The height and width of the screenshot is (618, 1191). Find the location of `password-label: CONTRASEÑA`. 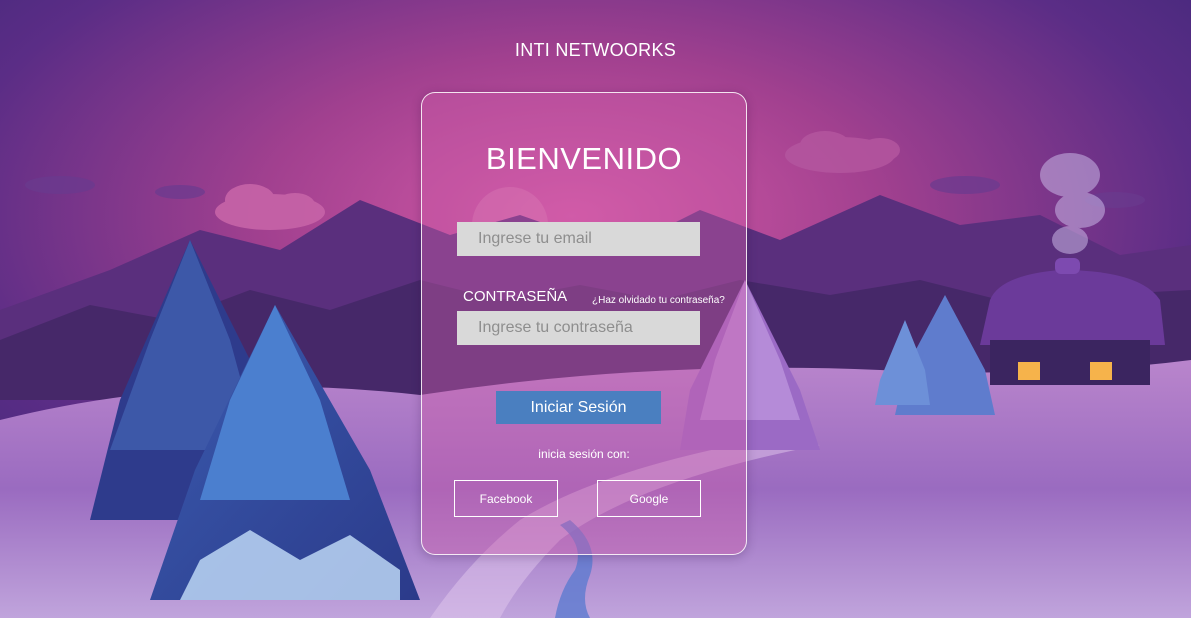

password-label: CONTRASEÑA is located at coordinates (515, 296).